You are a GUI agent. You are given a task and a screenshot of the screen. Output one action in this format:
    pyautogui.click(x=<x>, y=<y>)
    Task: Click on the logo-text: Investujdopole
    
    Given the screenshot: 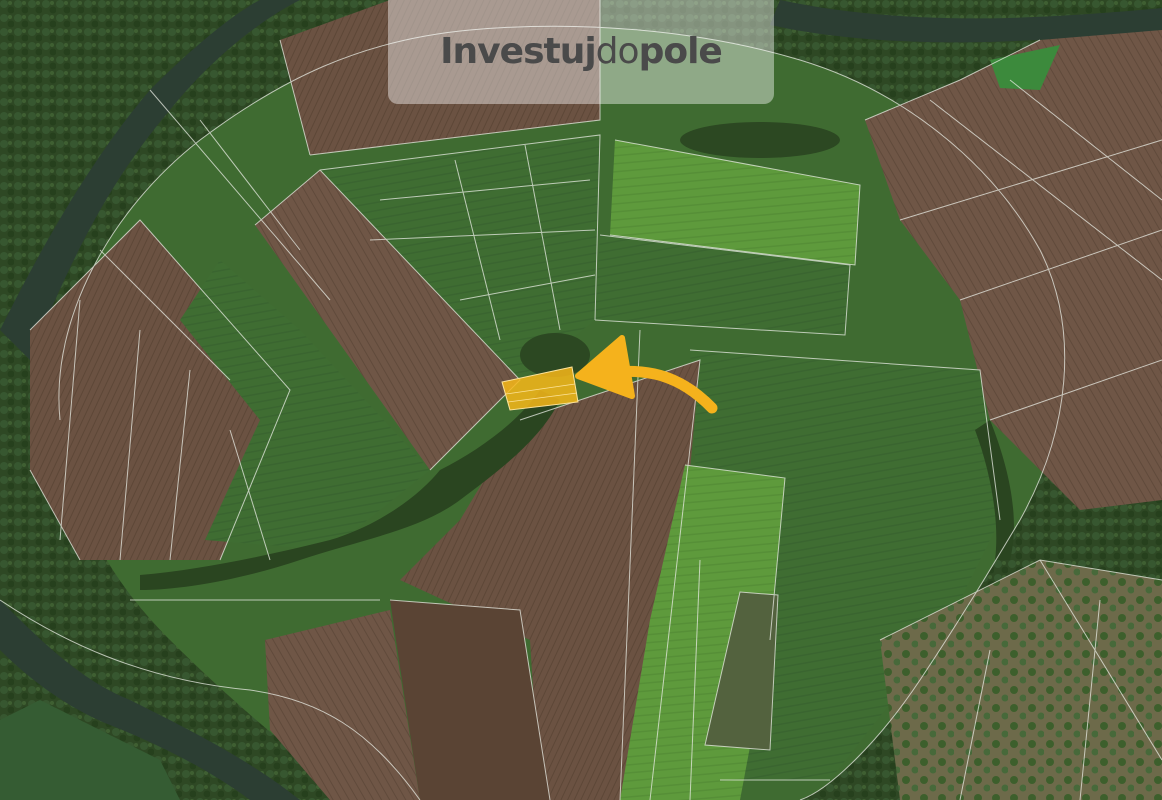 What is the action you would take?
    pyautogui.click(x=581, y=51)
    